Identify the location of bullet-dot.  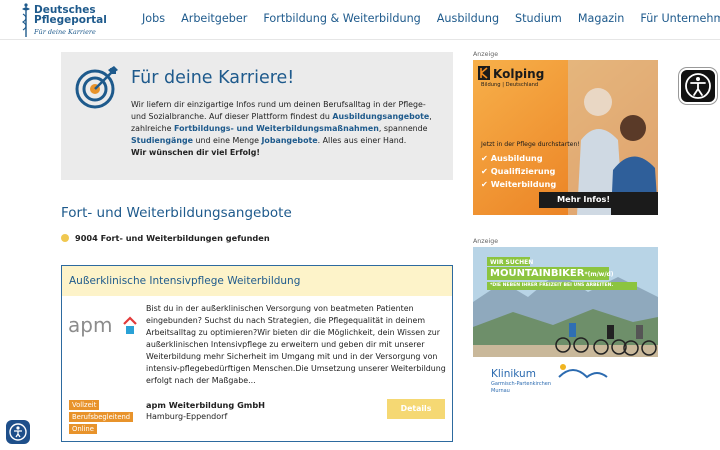
(65, 238).